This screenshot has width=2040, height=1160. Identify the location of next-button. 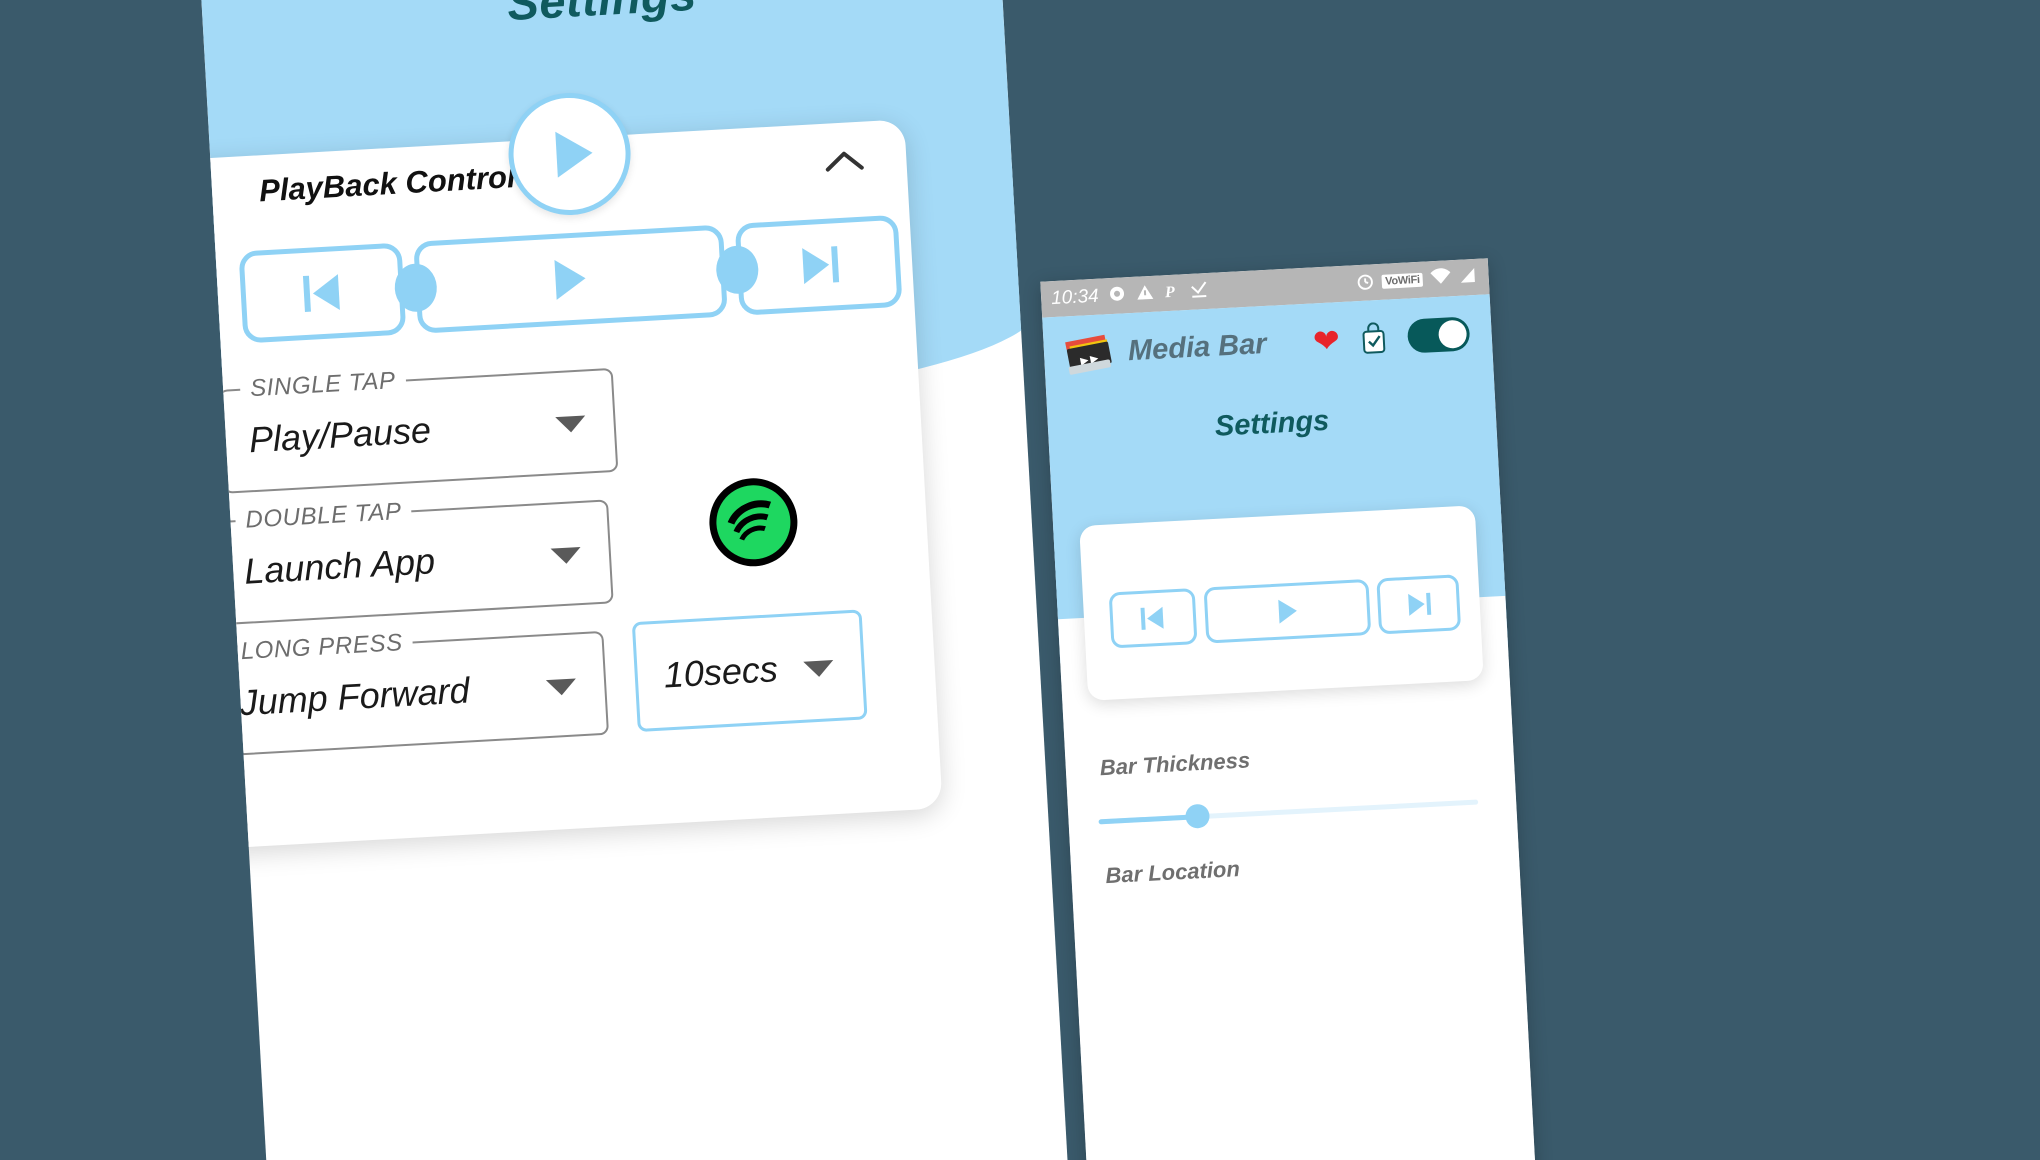
(818, 265).